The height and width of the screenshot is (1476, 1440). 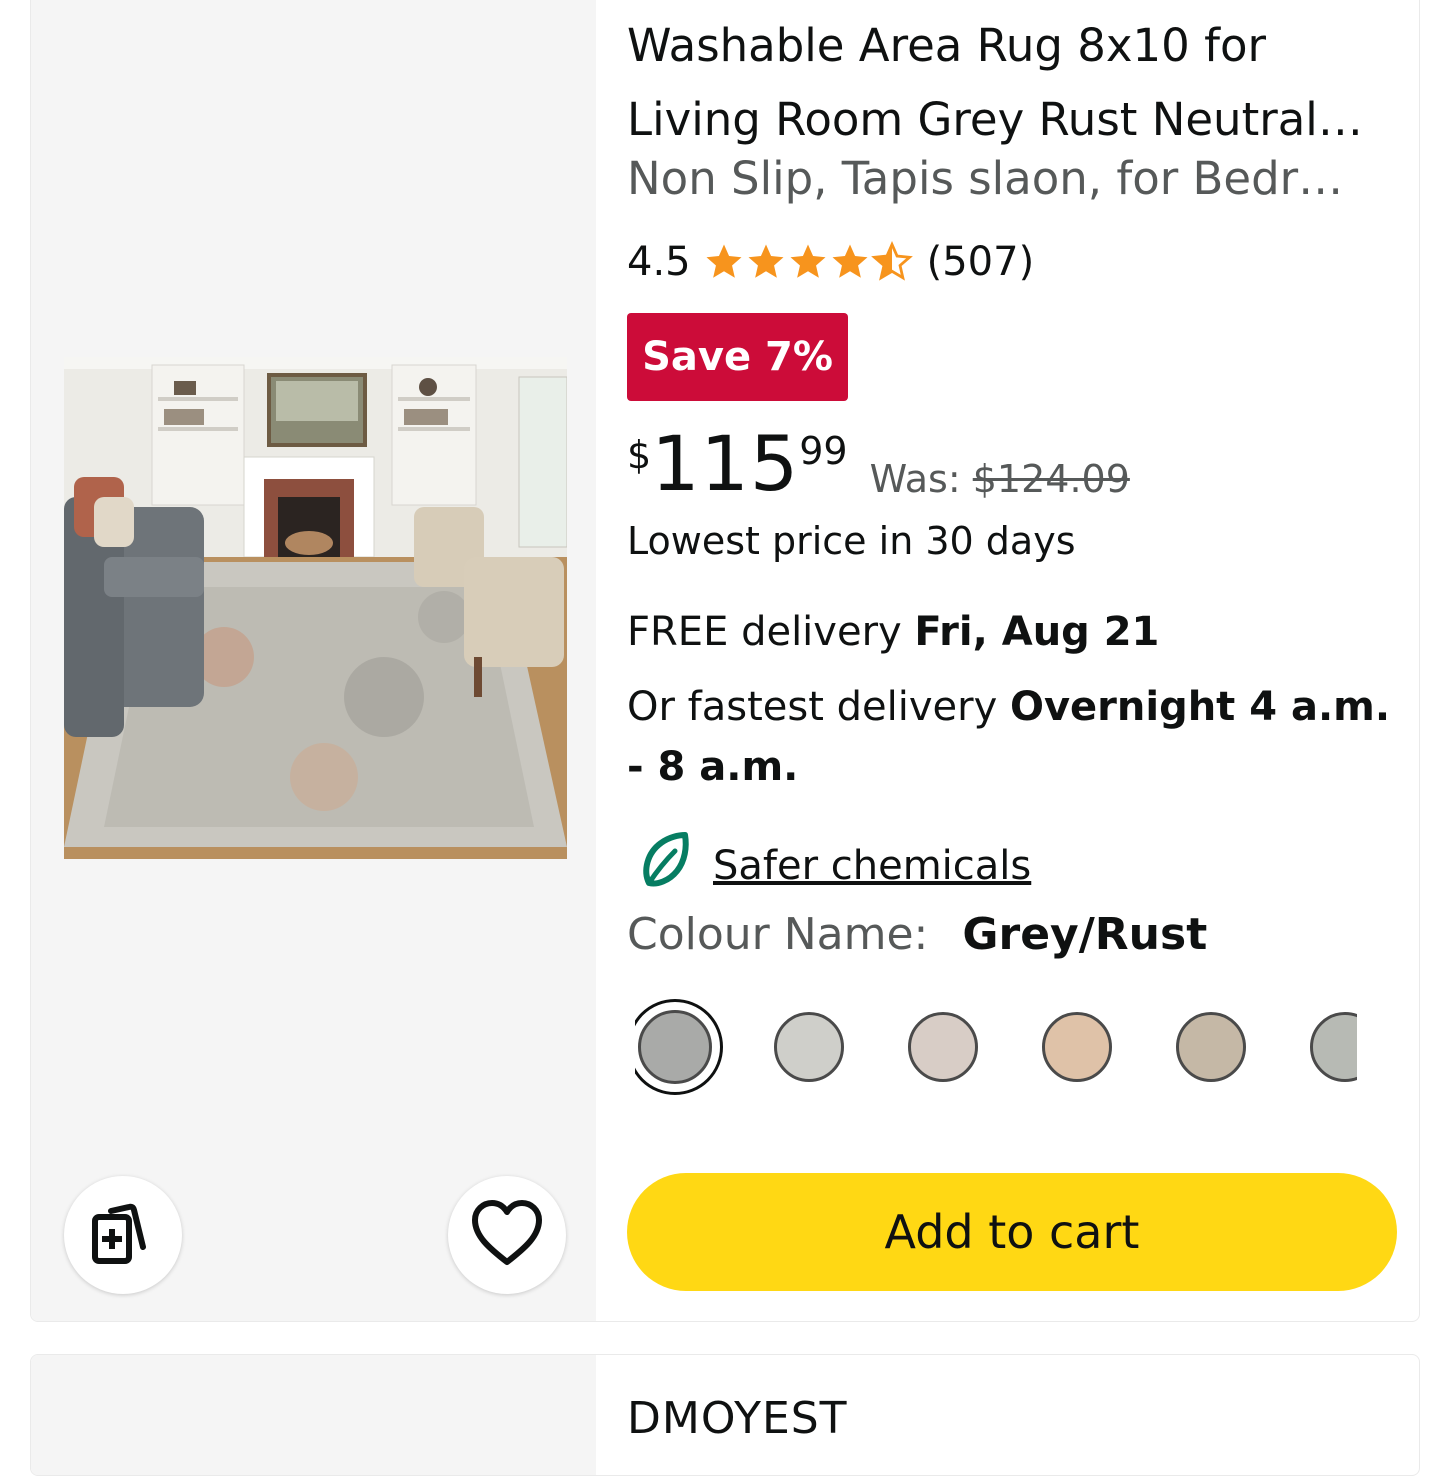 What do you see at coordinates (778, 934) in the screenshot?
I see `colour-label: Colour Name:` at bounding box center [778, 934].